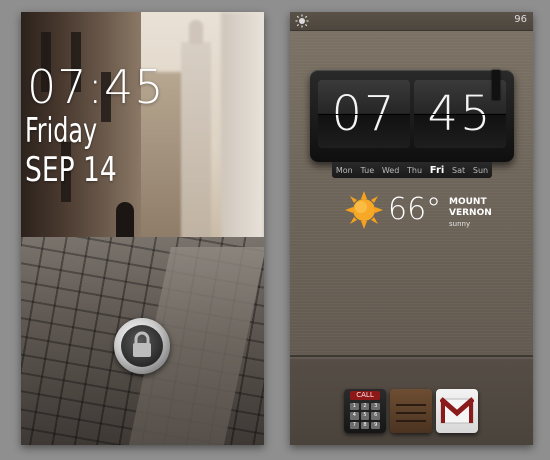  Describe the element at coordinates (365, 416) in the screenshot. I see `phone-keypad-icon: 123456789` at that location.